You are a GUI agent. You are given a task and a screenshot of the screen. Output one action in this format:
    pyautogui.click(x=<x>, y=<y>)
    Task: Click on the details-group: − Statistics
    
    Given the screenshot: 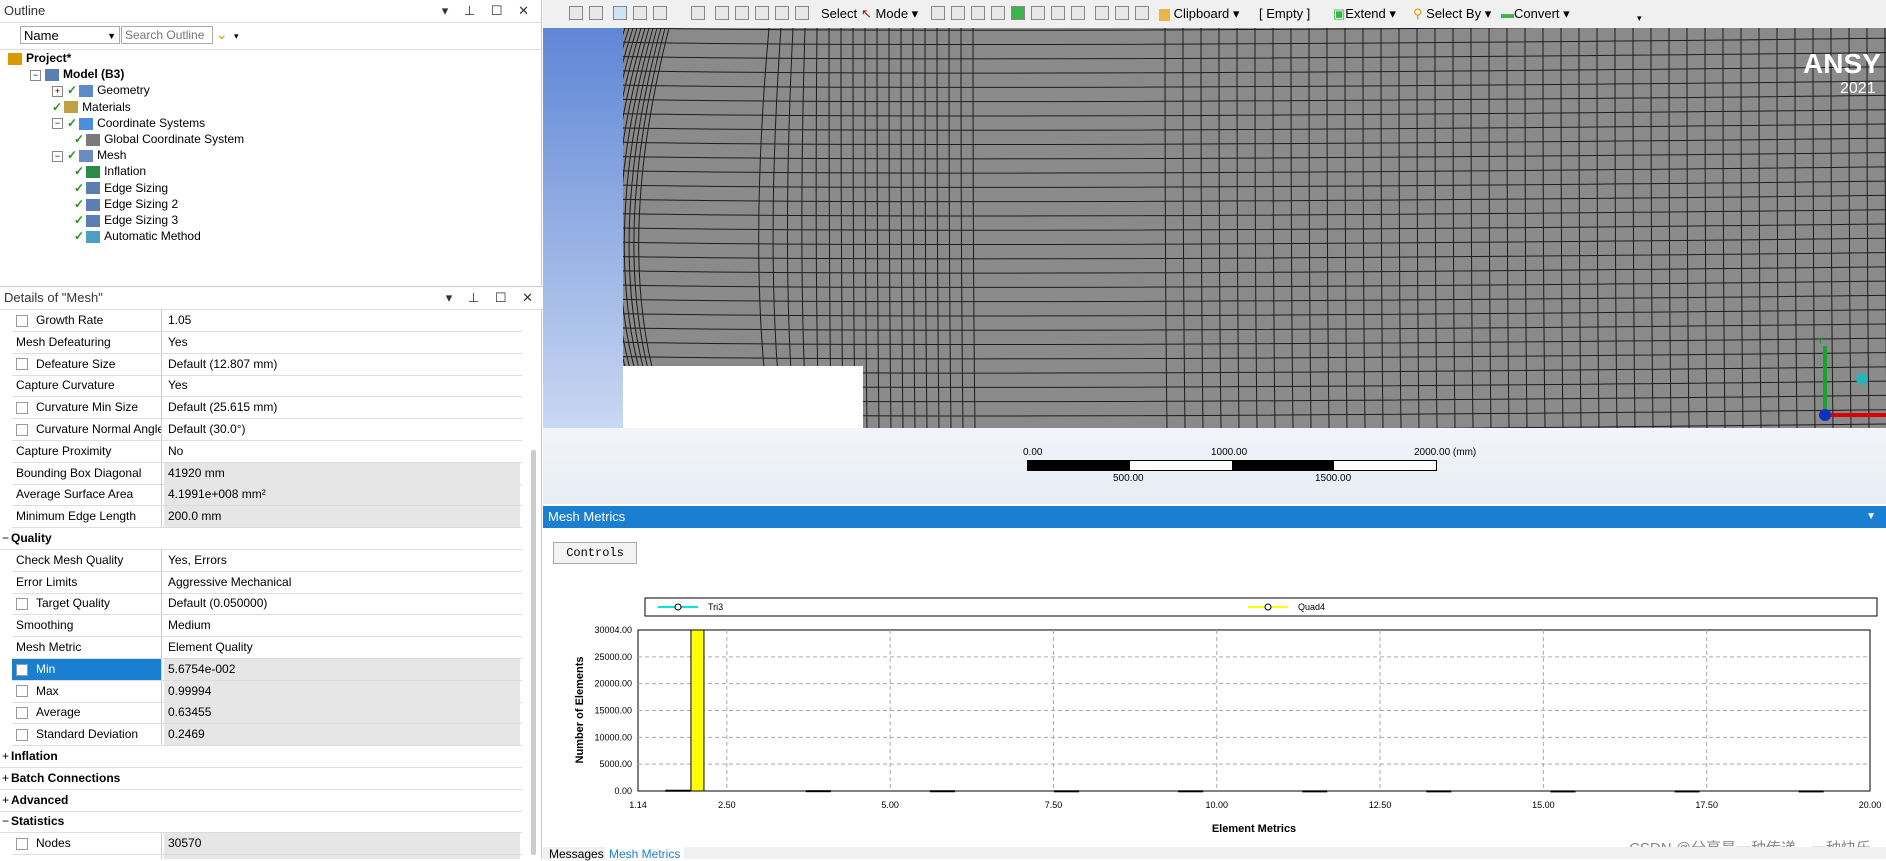 What is the action you would take?
    pyautogui.click(x=261, y=822)
    